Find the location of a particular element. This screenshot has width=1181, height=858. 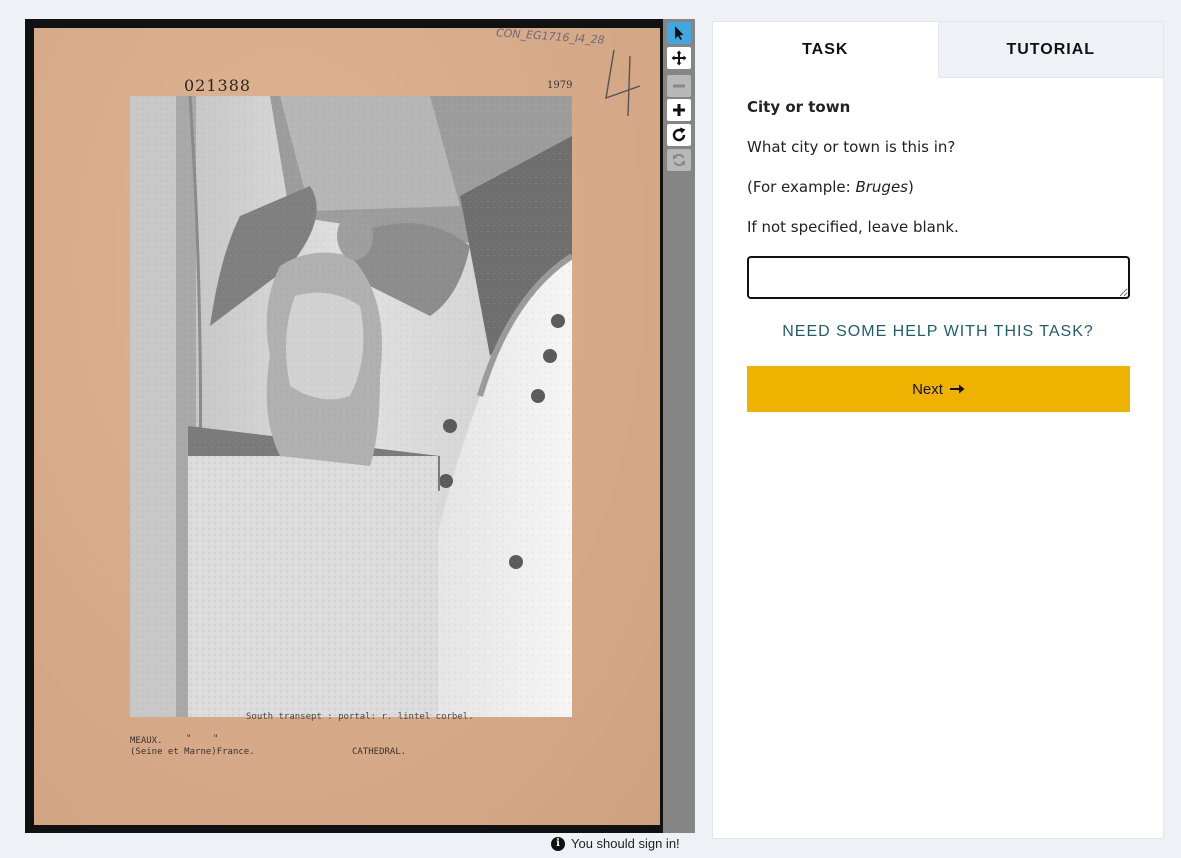

sign-in-notice: i You should sign in! is located at coordinates (615, 843).